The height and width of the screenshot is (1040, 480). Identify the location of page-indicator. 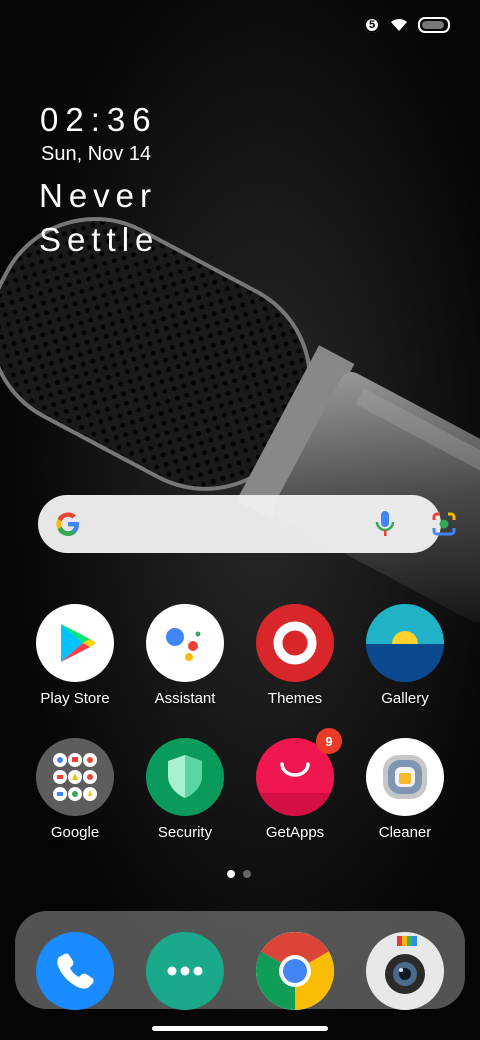
(239, 874).